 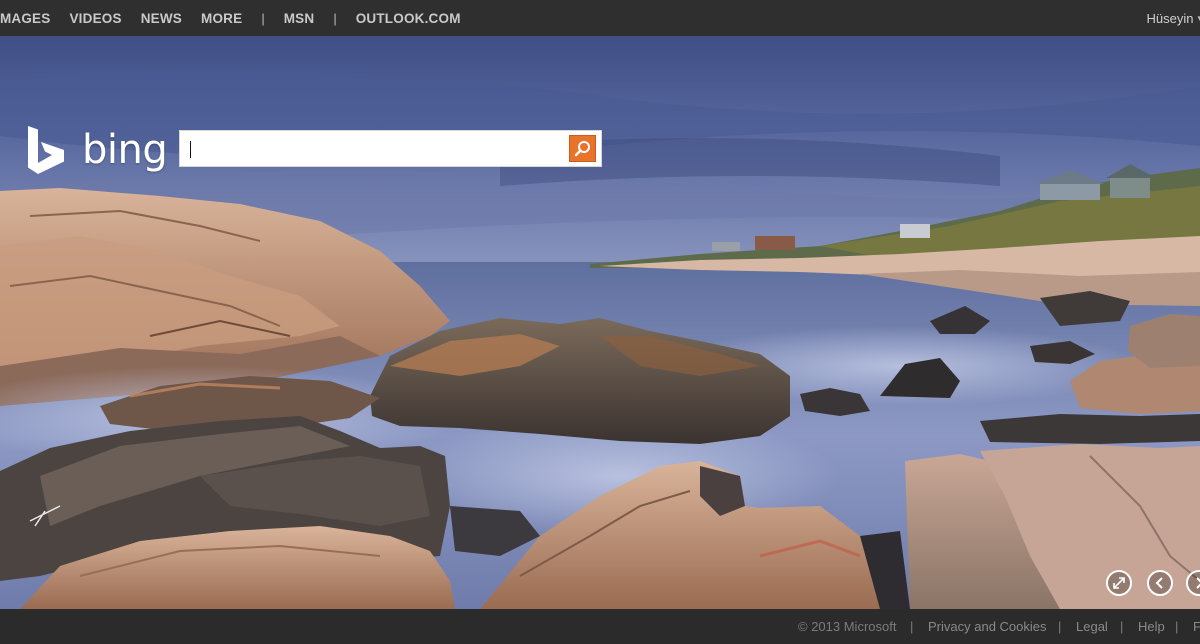 I want to click on next-image-icon, so click(x=1198, y=583).